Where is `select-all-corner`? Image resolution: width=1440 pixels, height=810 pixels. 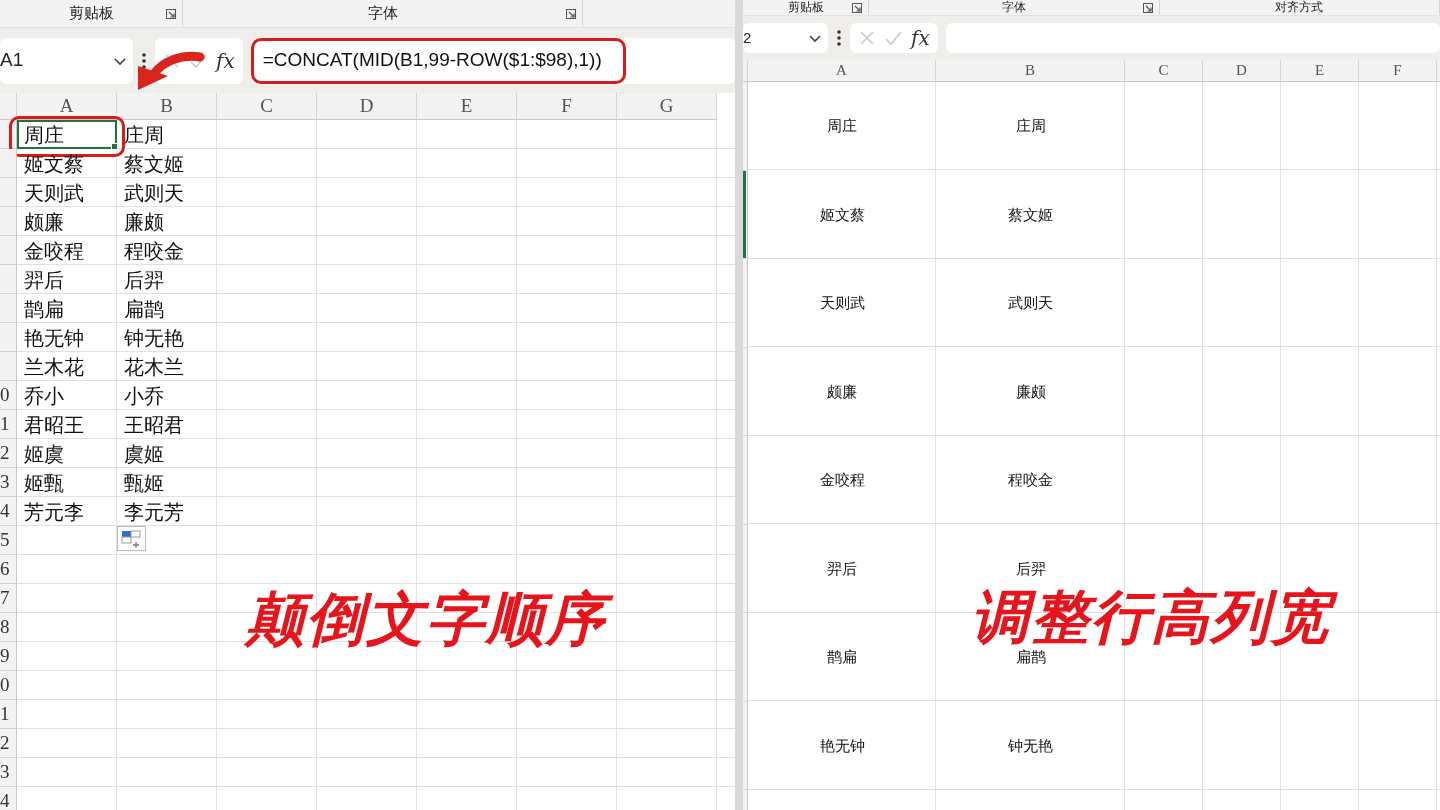 select-all-corner is located at coordinates (8, 106).